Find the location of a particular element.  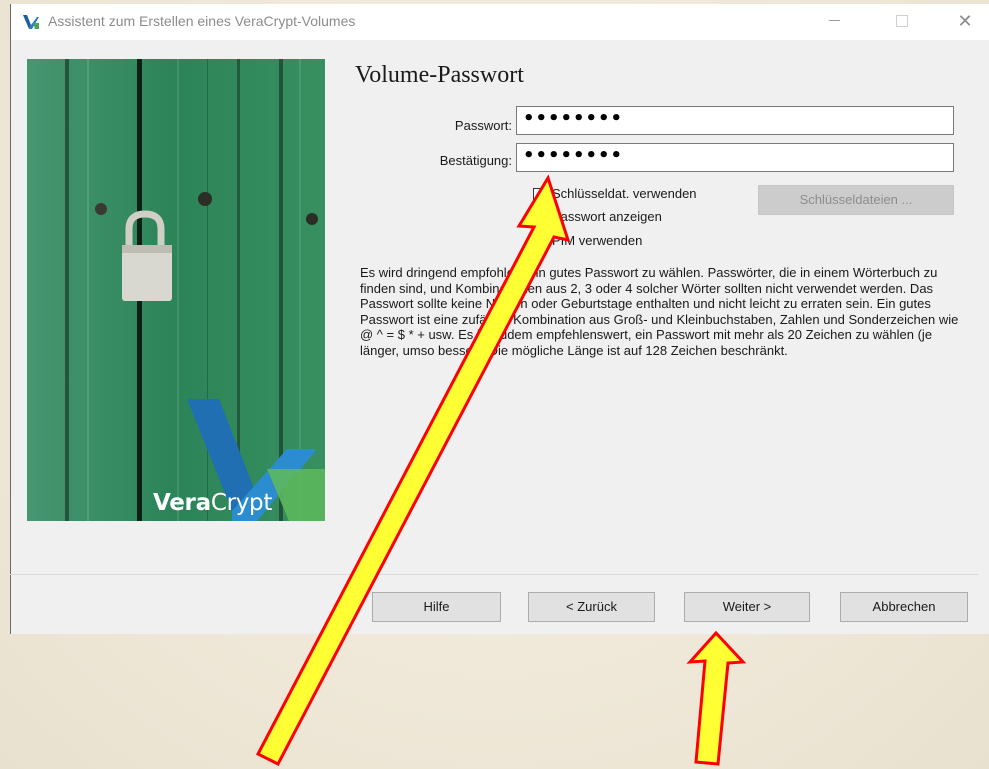

veracrypt-logo: VeraCrypt is located at coordinates (213, 503).